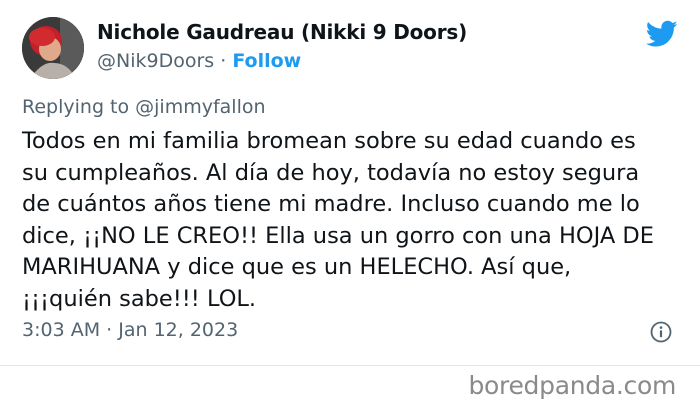  I want to click on handle-row: @Nik9Doors · Follow, so click(199, 61).